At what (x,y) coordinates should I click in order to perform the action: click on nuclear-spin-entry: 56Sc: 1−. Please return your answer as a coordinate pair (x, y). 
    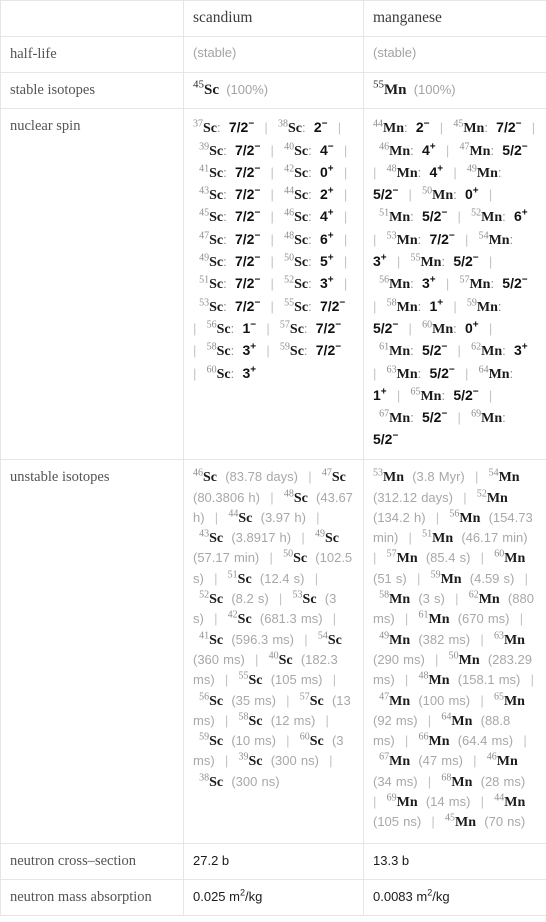
    Looking at the image, I should click on (231, 328).